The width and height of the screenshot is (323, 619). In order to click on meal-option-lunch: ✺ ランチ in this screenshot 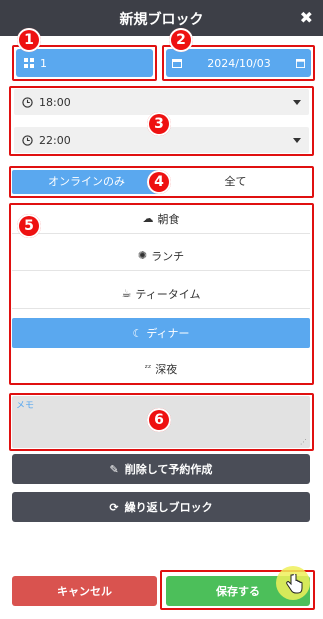, I will do `click(161, 256)`.